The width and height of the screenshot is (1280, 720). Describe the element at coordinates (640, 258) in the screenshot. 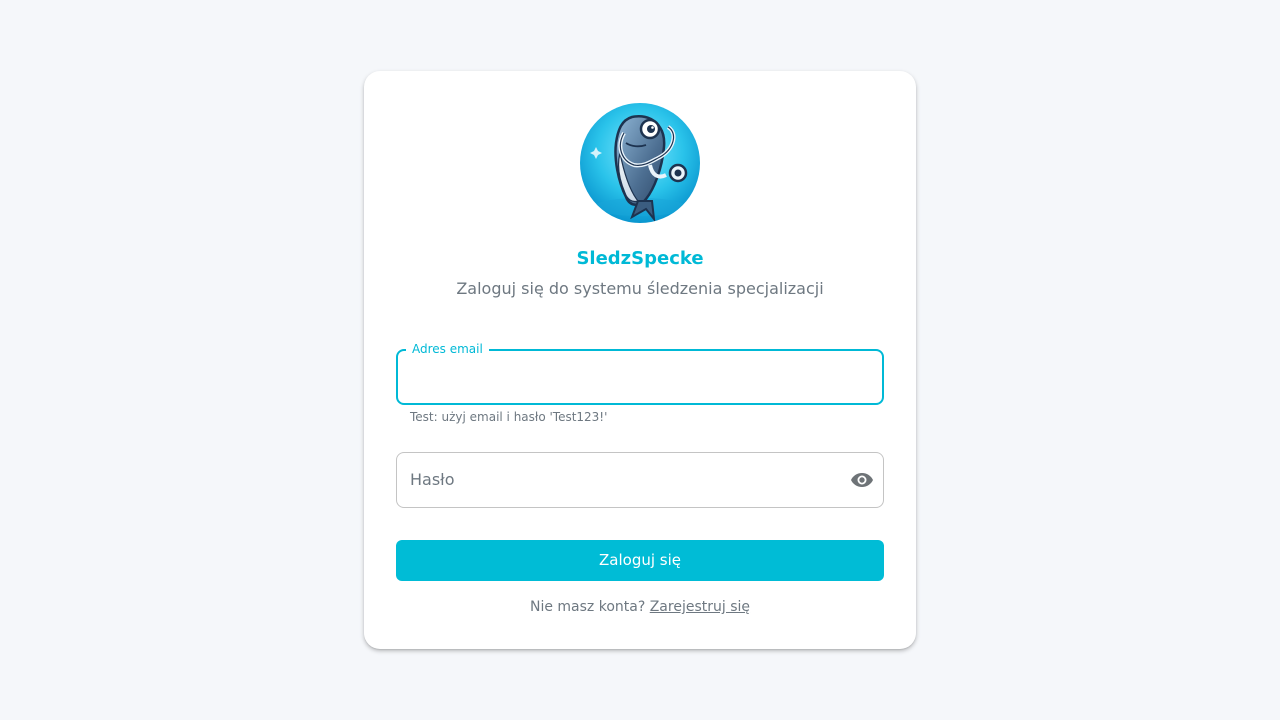

I see `app-title: SledzSpecke` at that location.